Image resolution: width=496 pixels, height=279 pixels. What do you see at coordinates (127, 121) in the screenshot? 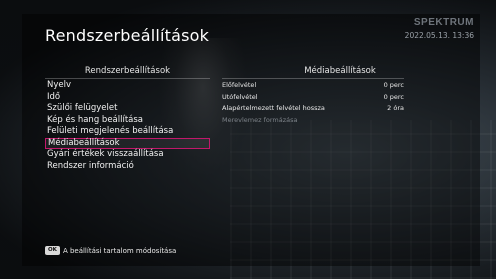
I see `menu-item-kep-es-hang: Kép és hang beállítása` at bounding box center [127, 121].